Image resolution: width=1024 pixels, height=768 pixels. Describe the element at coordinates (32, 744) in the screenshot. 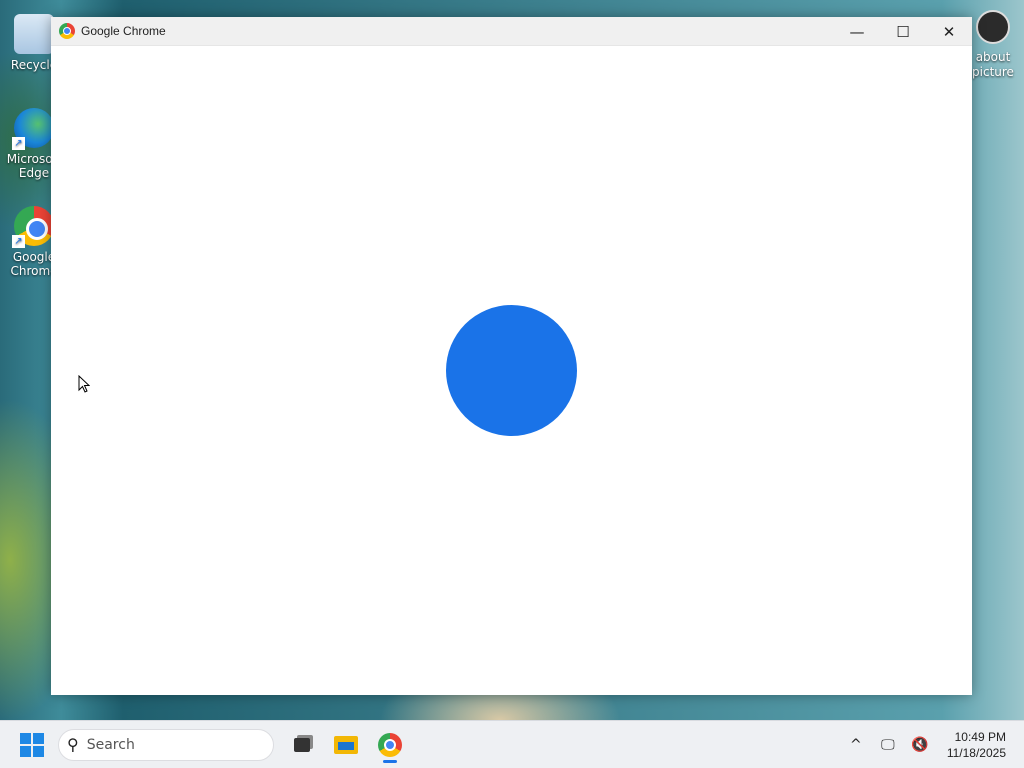

I see `start-button` at that location.